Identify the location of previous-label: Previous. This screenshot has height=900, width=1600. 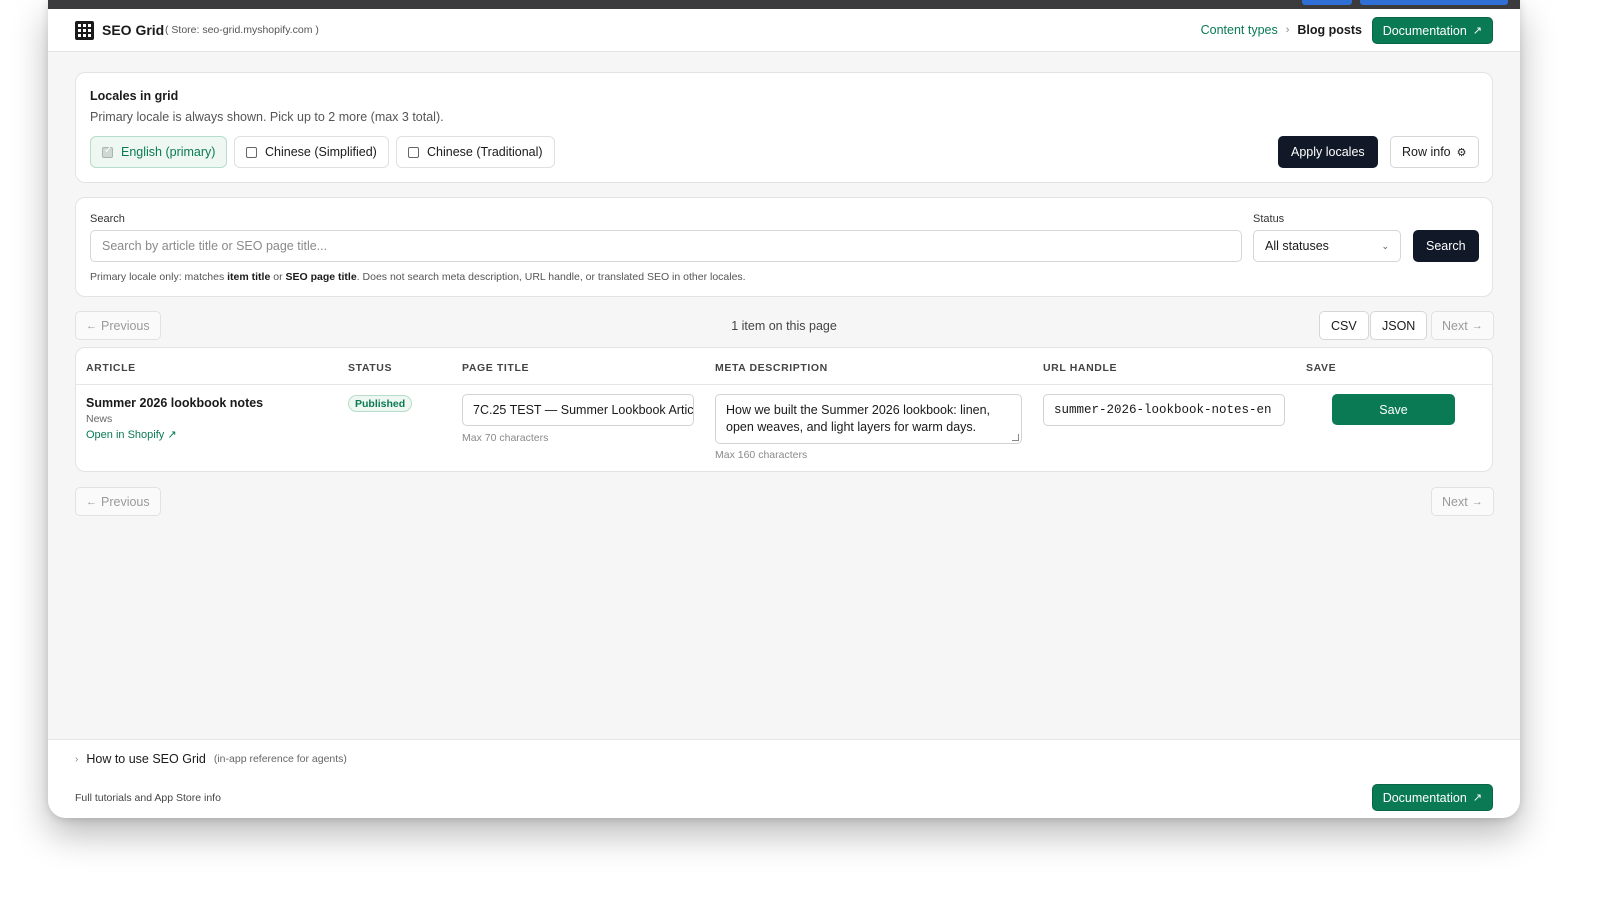
(125, 501).